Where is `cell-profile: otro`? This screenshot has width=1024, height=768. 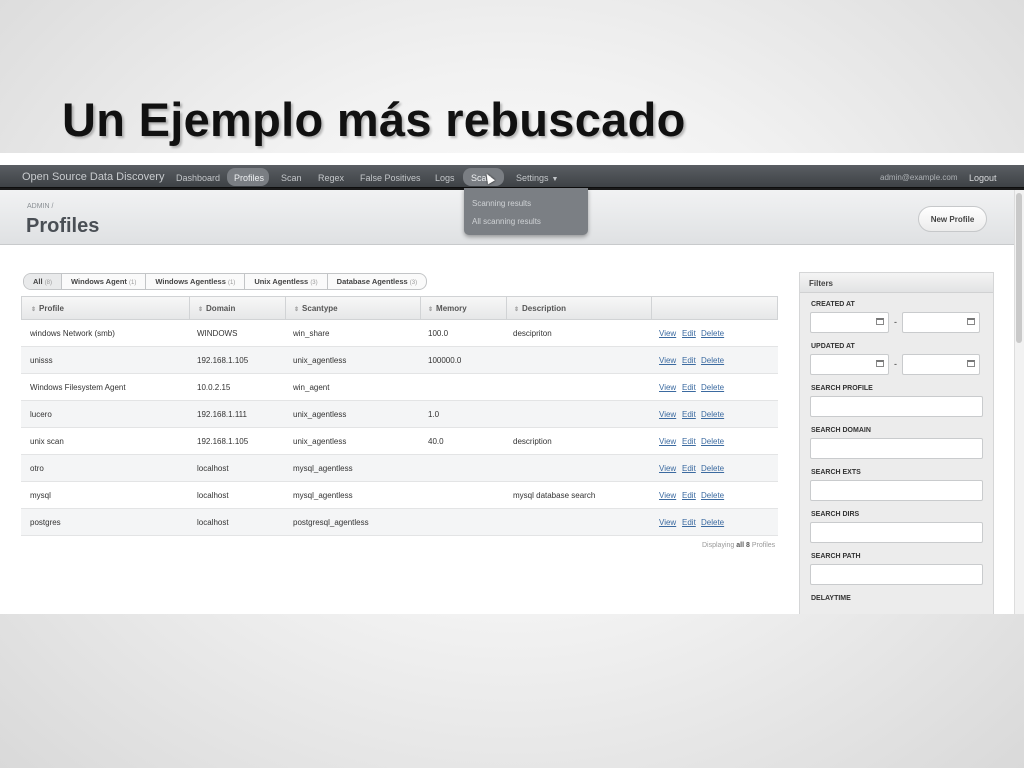
cell-profile: otro is located at coordinates (37, 468).